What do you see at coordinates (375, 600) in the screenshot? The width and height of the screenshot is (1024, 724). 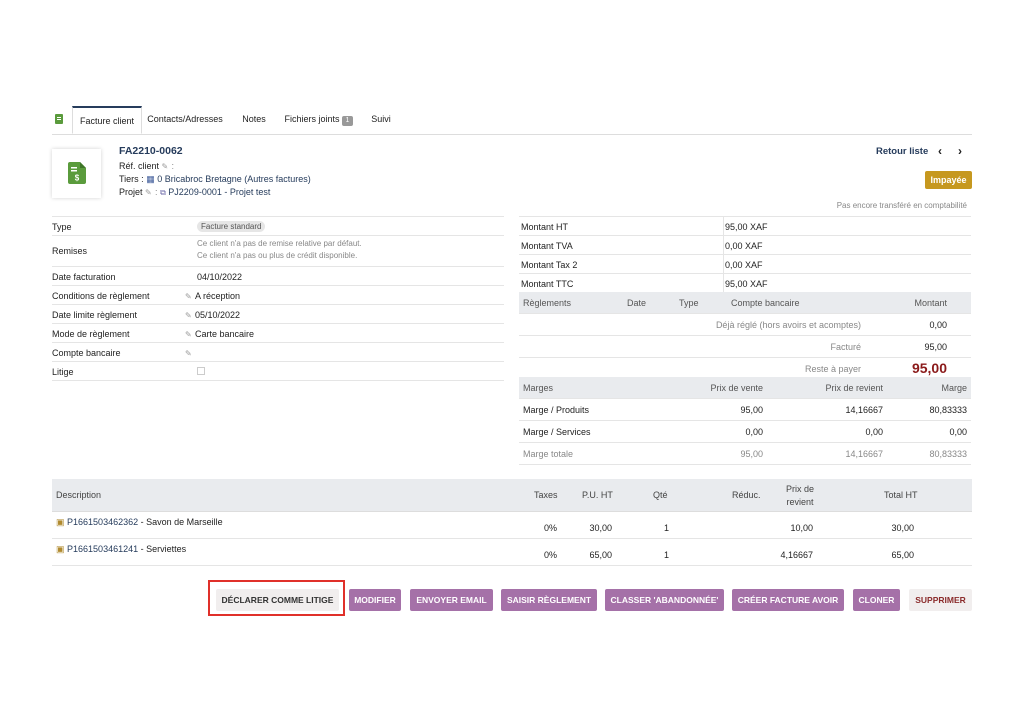 I see `modifier-button: MODIFIER` at bounding box center [375, 600].